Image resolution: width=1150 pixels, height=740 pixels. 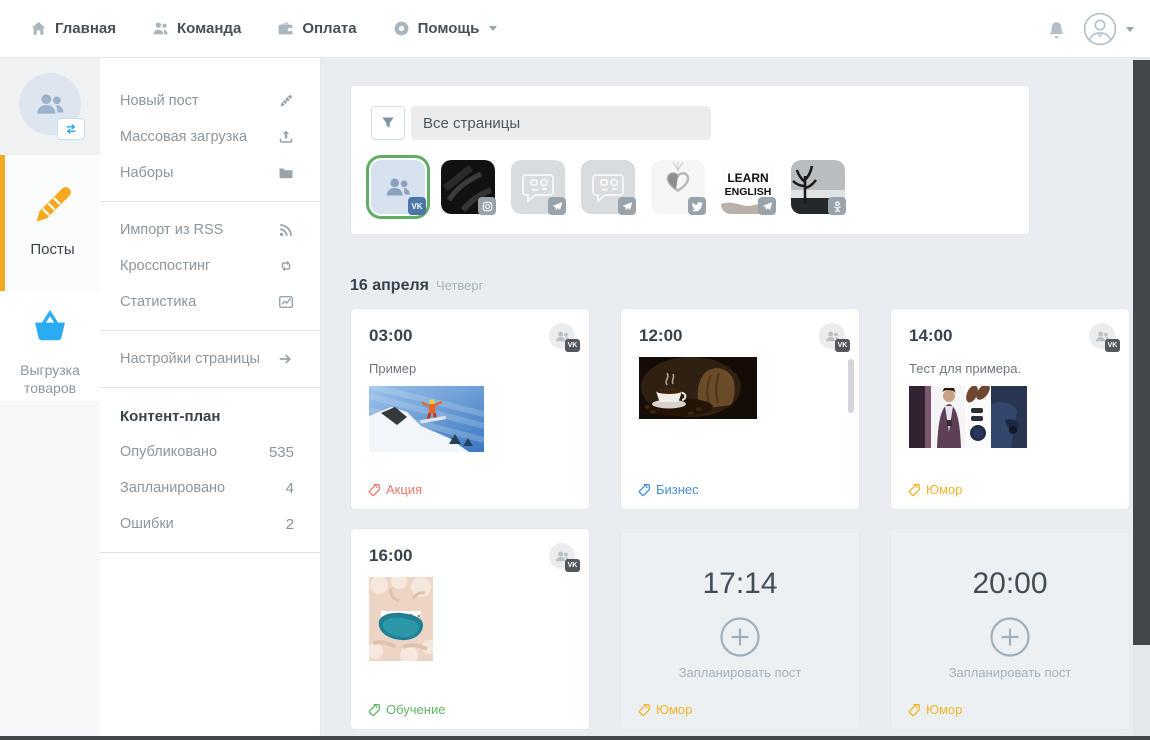 What do you see at coordinates (401, 28) in the screenshot?
I see `lifebuoy-icon` at bounding box center [401, 28].